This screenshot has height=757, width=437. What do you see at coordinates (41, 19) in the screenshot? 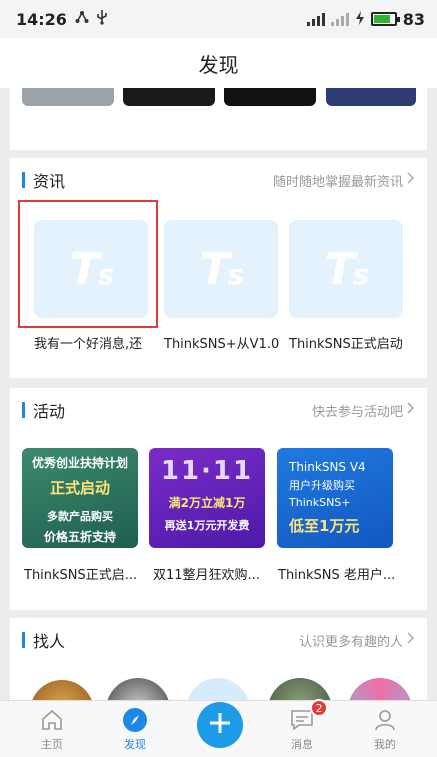
I see `status-time: 14:26` at bounding box center [41, 19].